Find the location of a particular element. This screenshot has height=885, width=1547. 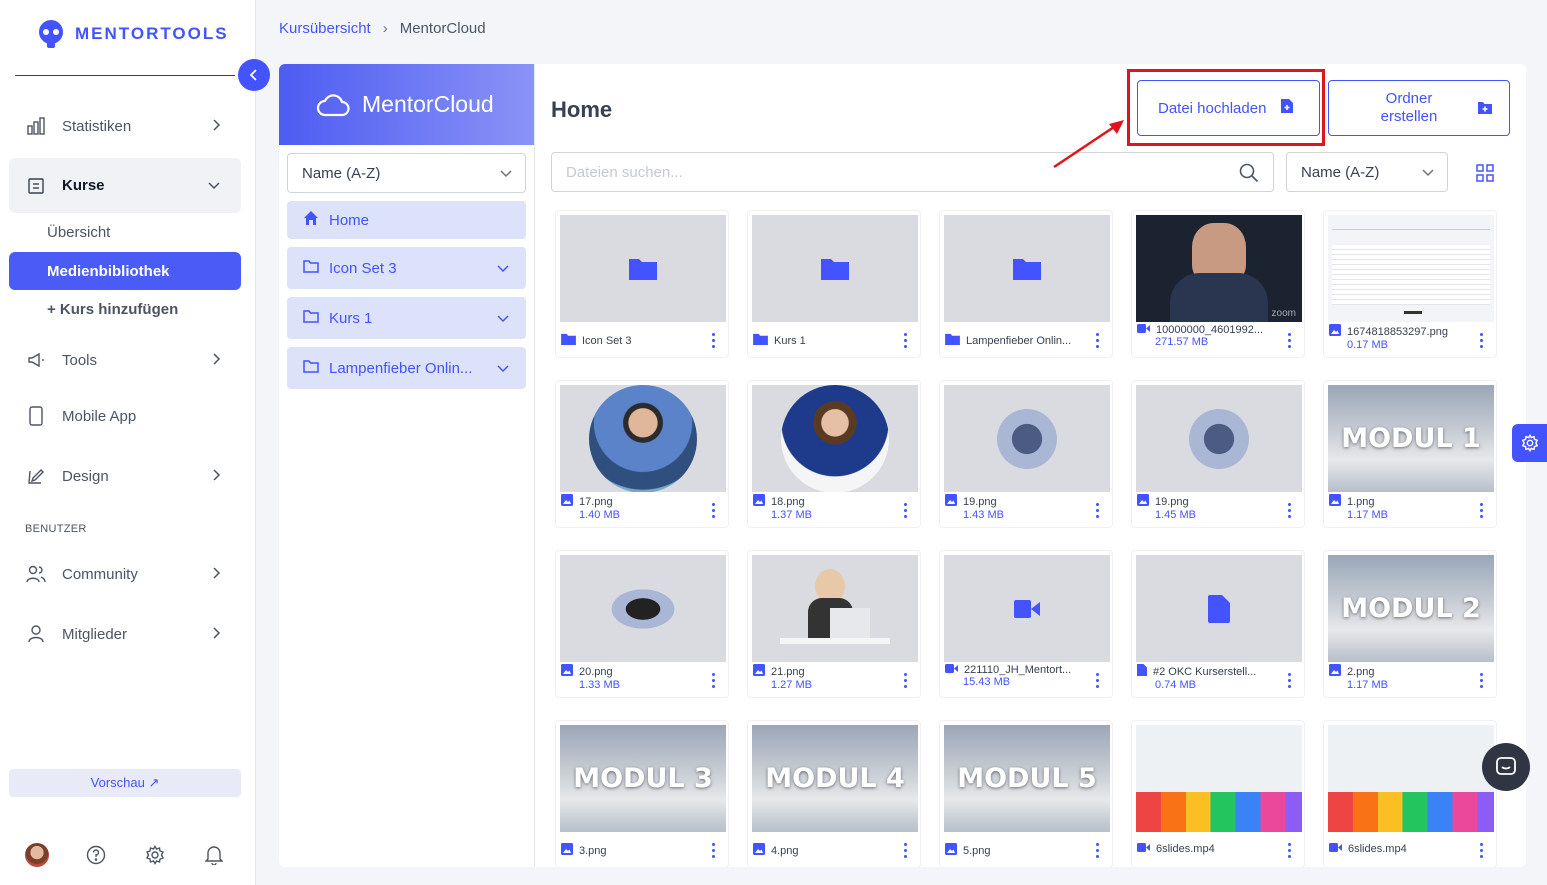

help-icon is located at coordinates (96, 855).